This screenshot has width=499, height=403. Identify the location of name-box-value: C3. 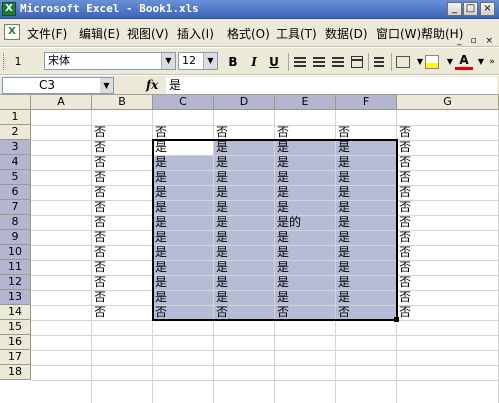
(47, 85).